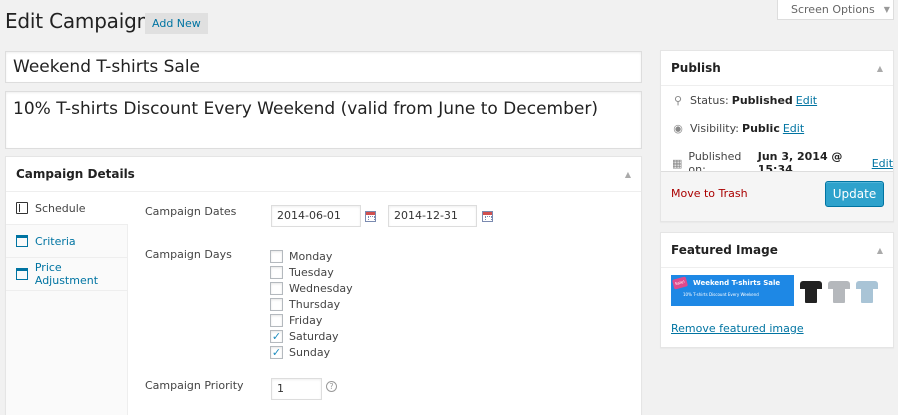 The image size is (898, 415). Describe the element at coordinates (55, 241) in the screenshot. I see `tab-label: Criteria` at that location.